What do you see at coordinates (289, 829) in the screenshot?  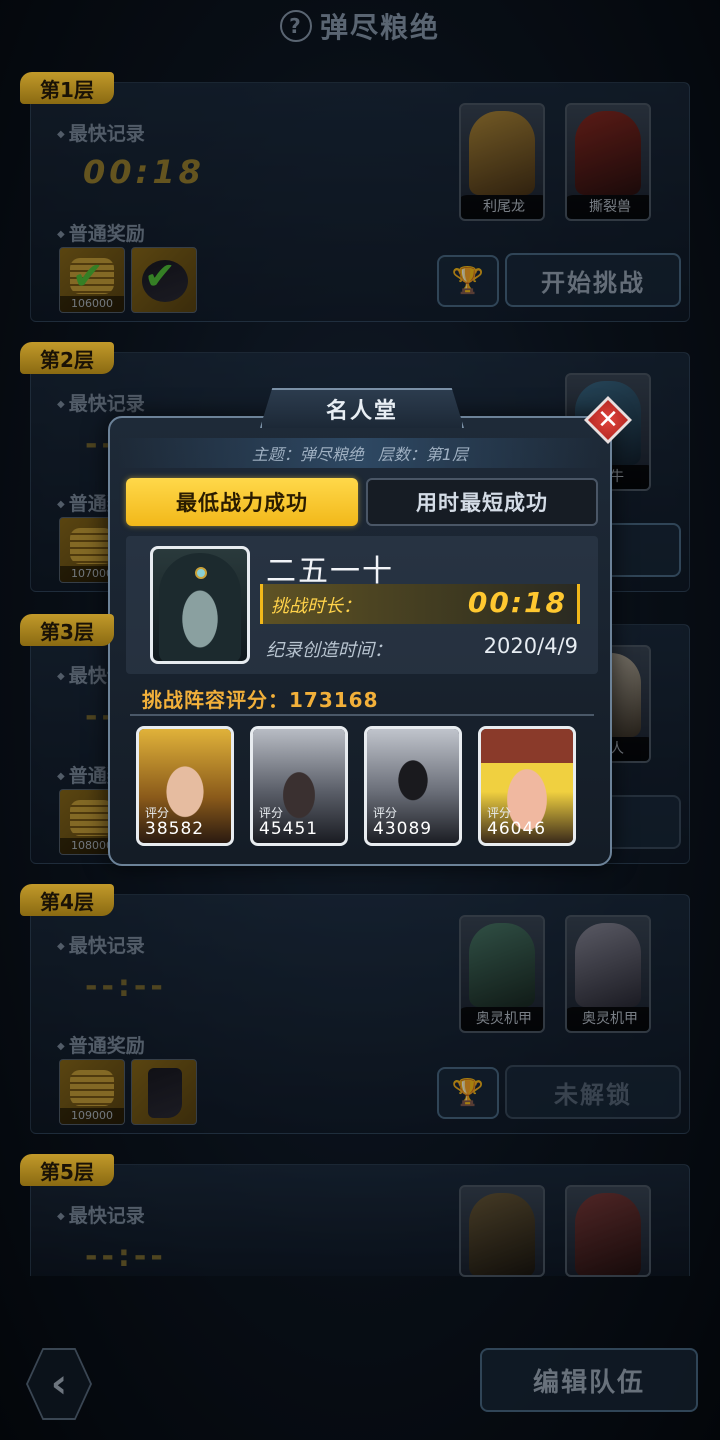 I see `hero-score: 45451` at bounding box center [289, 829].